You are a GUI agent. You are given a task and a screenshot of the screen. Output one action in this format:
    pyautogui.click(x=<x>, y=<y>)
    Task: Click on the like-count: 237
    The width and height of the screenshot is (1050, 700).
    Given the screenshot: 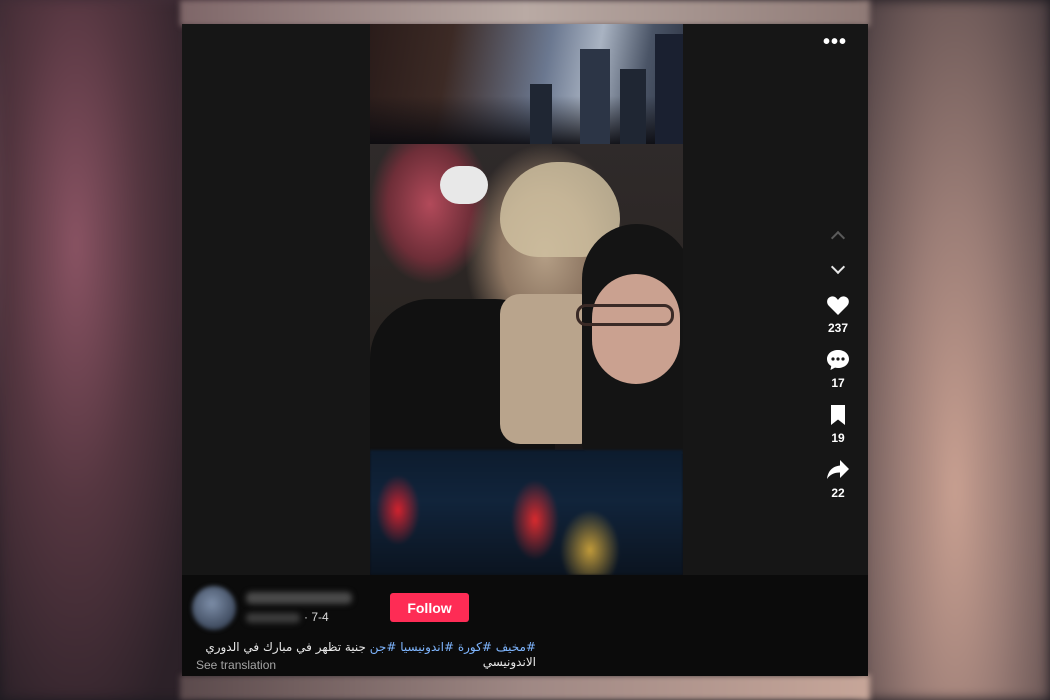 What is the action you would take?
    pyautogui.click(x=838, y=328)
    